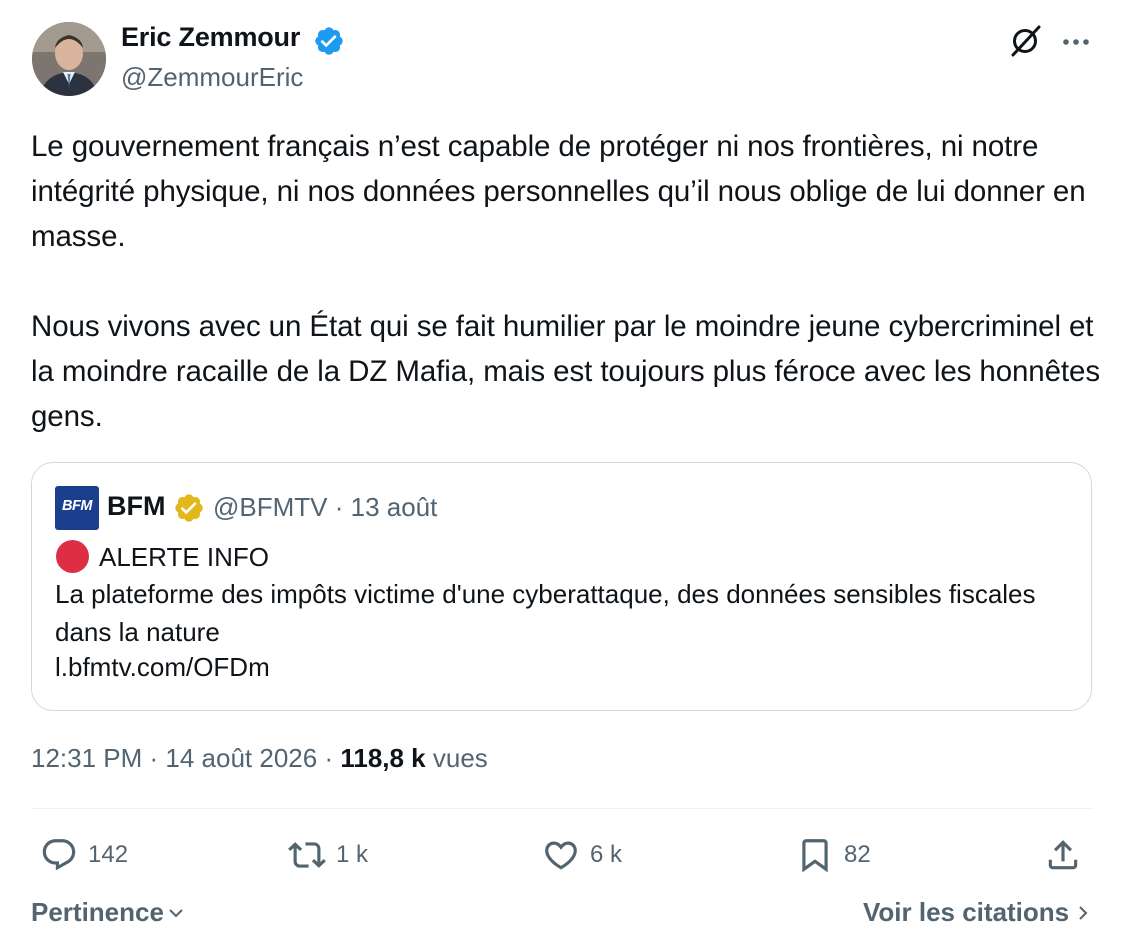 The image size is (1123, 952). What do you see at coordinates (97, 912) in the screenshot?
I see `sort-label: Pertinence` at bounding box center [97, 912].